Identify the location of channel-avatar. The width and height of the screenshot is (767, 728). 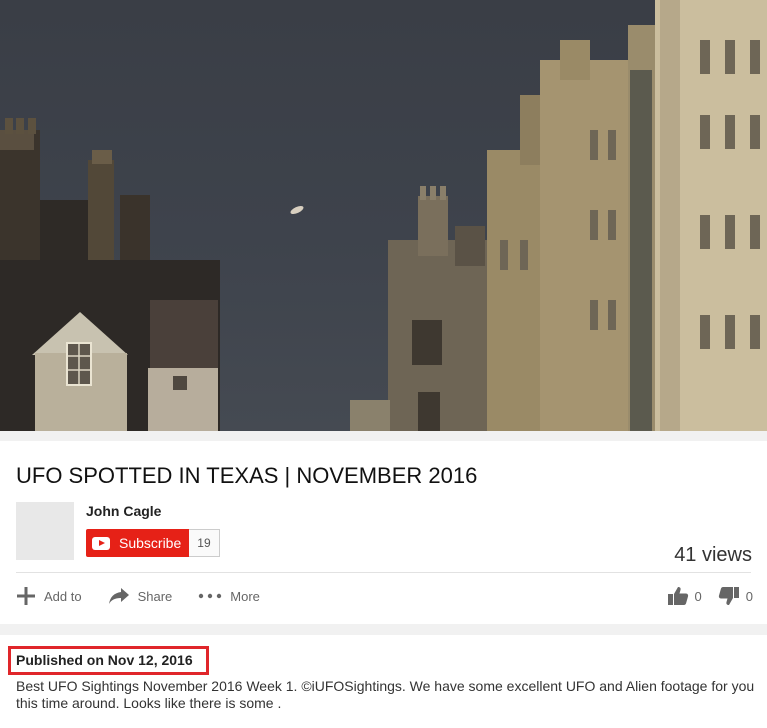
(45, 531).